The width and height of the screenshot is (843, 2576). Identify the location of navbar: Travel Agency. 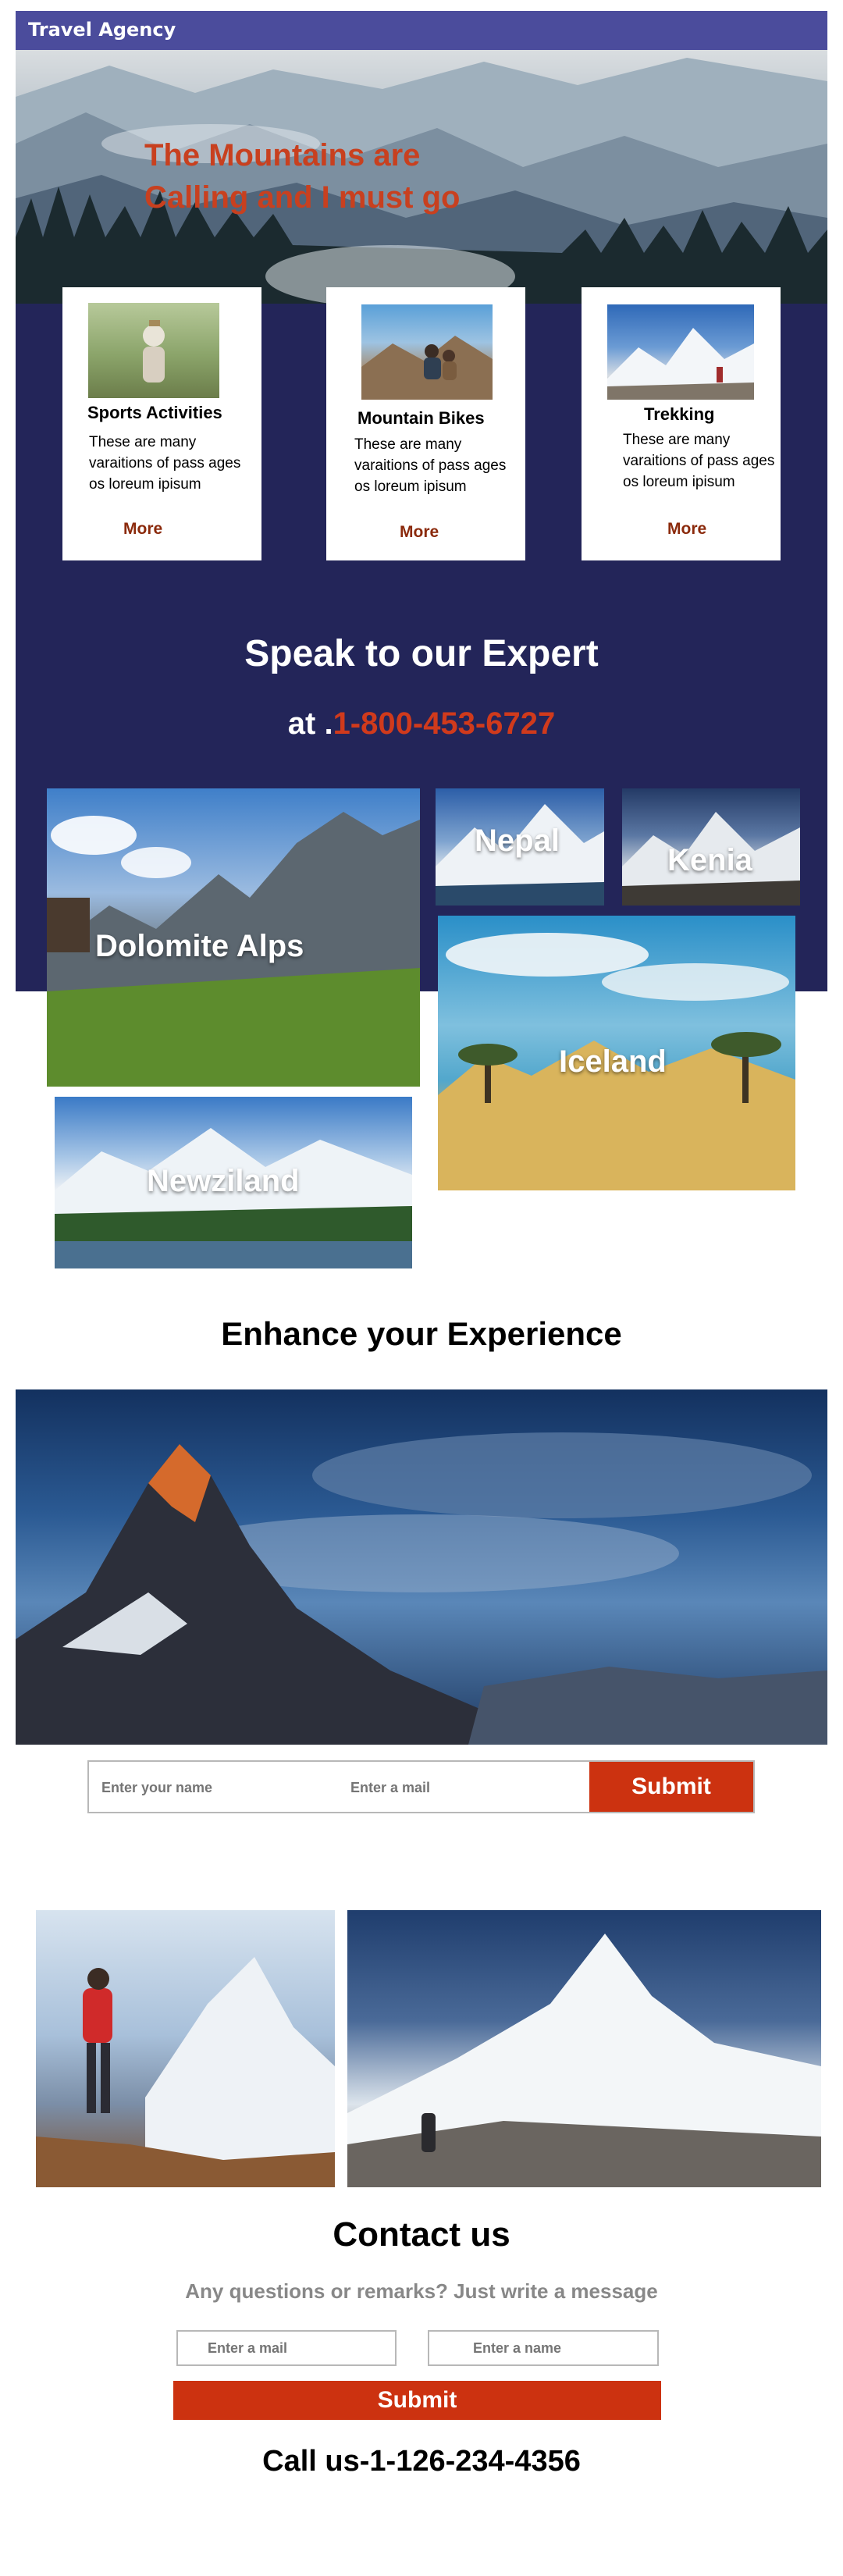
(421, 30).